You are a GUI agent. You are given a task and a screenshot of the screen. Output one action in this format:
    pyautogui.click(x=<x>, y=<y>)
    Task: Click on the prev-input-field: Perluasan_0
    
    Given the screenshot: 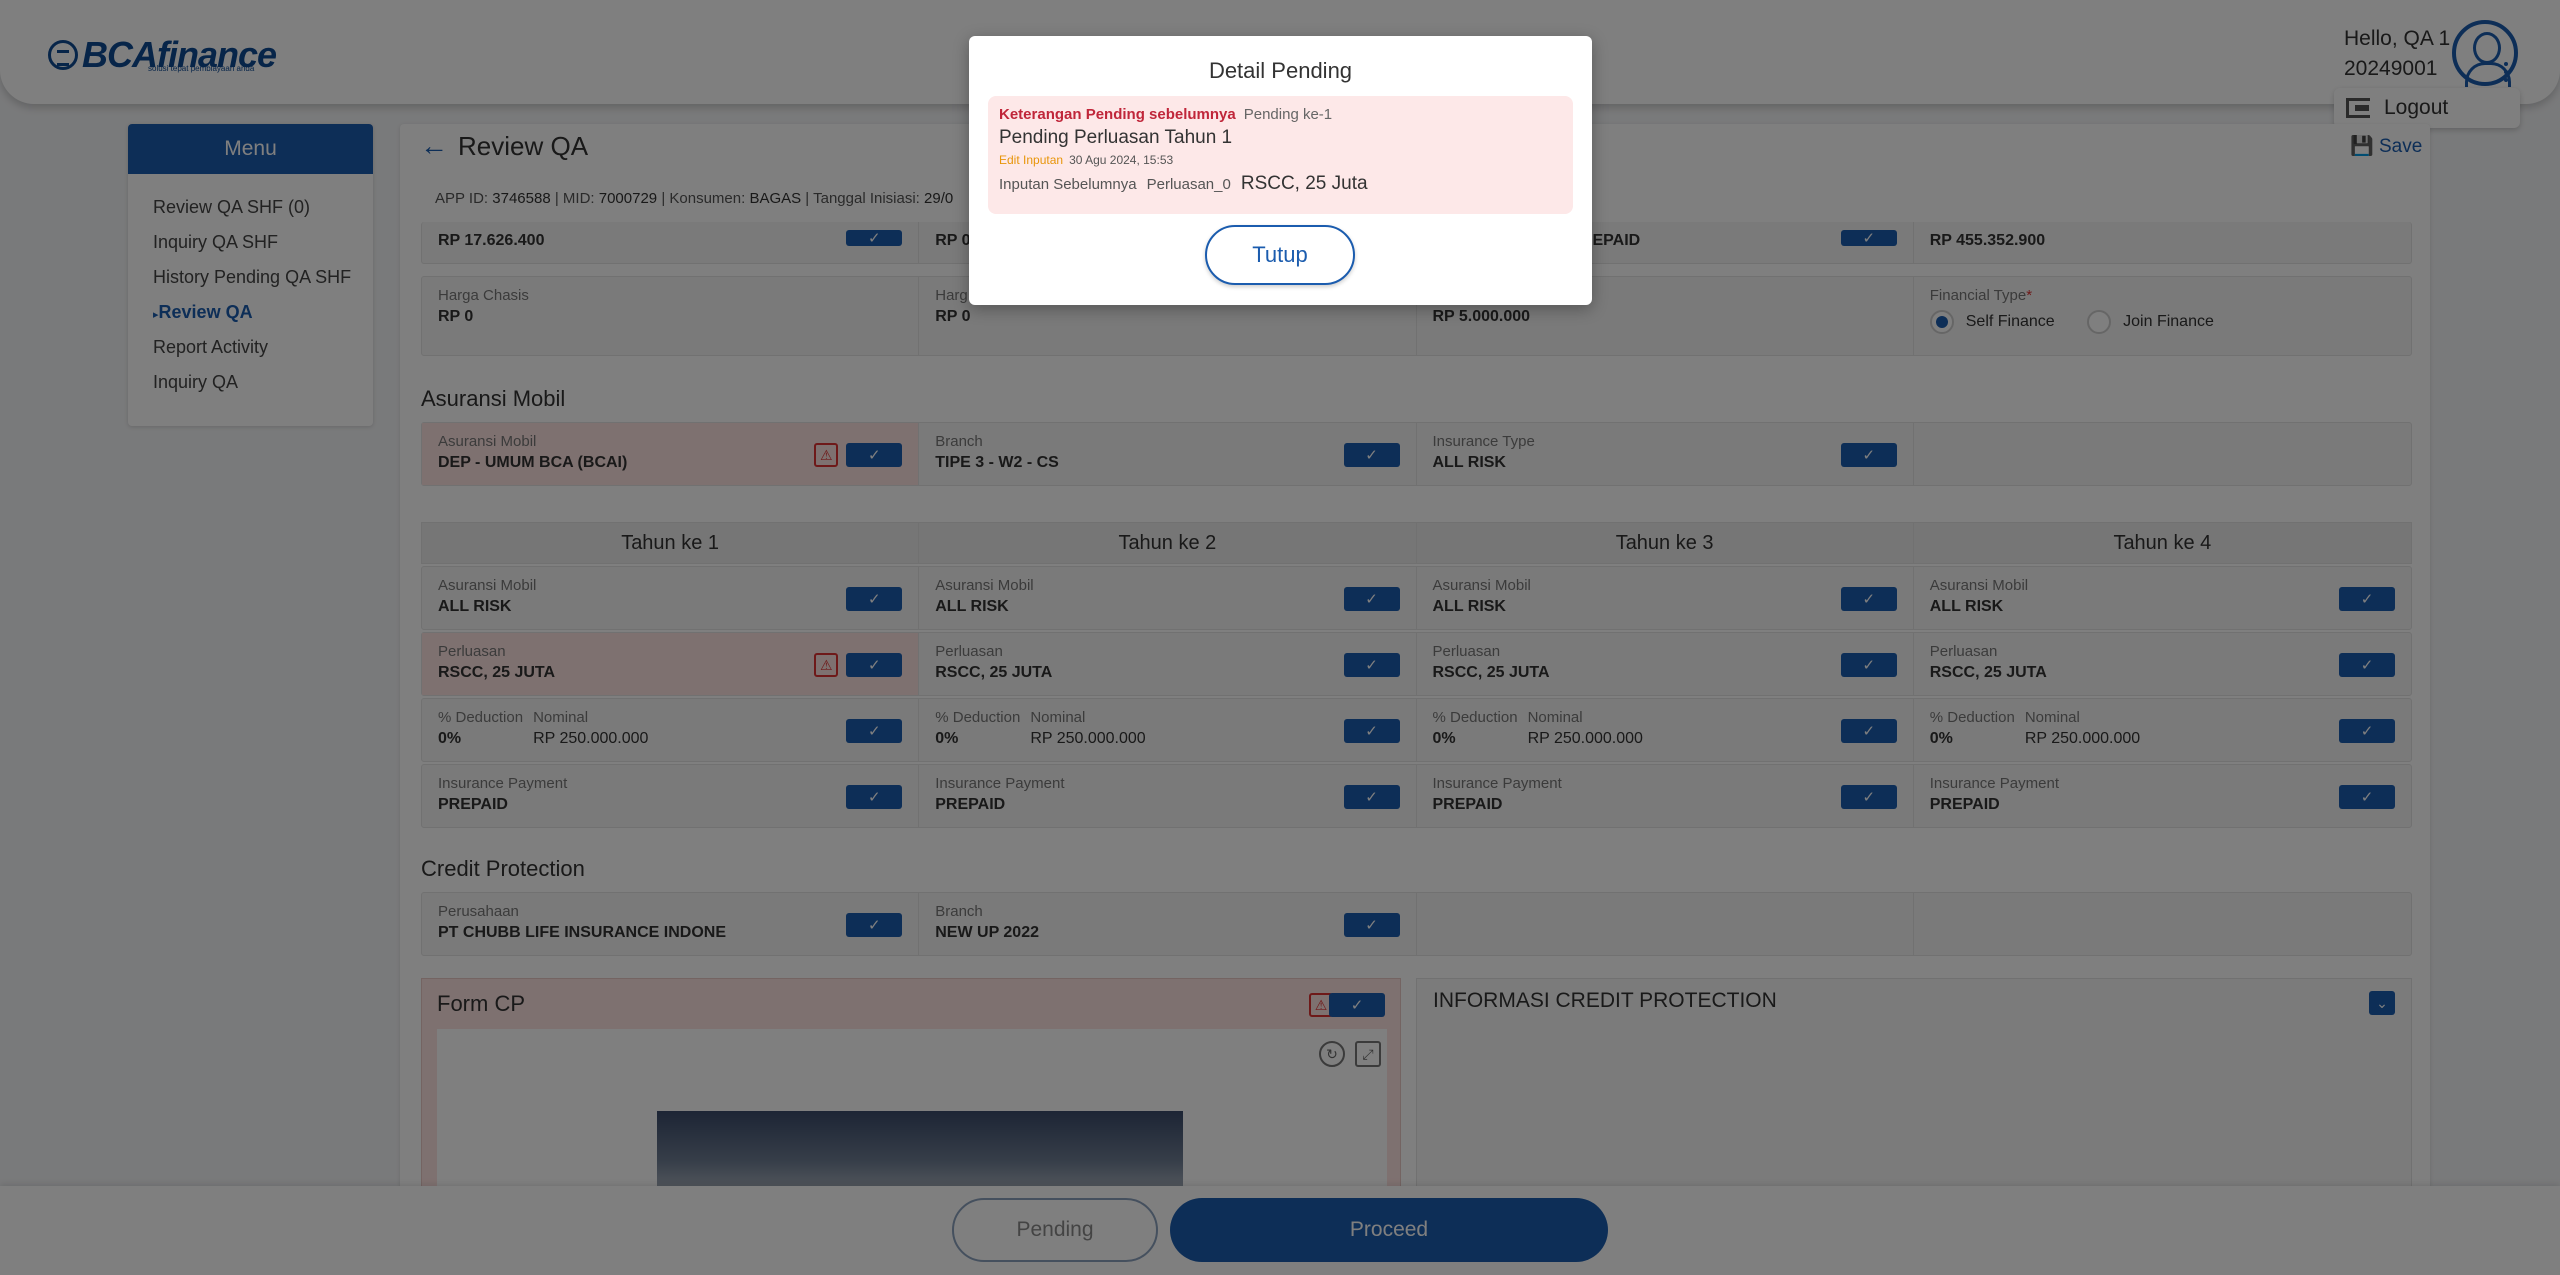 What is the action you would take?
    pyautogui.click(x=1188, y=184)
    